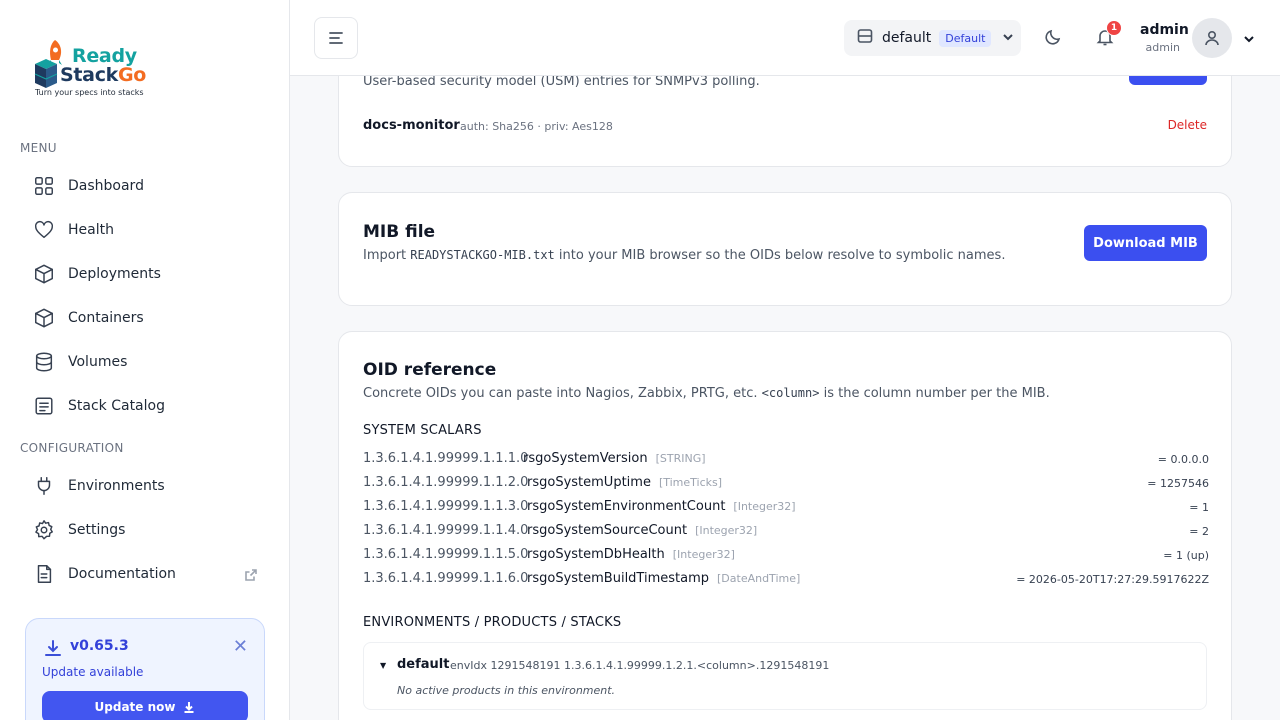 The height and width of the screenshot is (720, 1280). What do you see at coordinates (116, 406) in the screenshot?
I see `sidebar-item-label: Stack Catalog` at bounding box center [116, 406].